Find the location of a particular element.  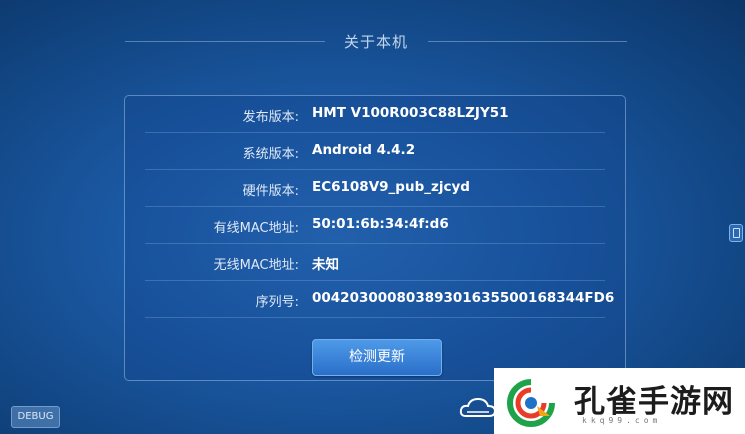

watermark: 孔雀手游网 kkq99.com is located at coordinates (619, 401).